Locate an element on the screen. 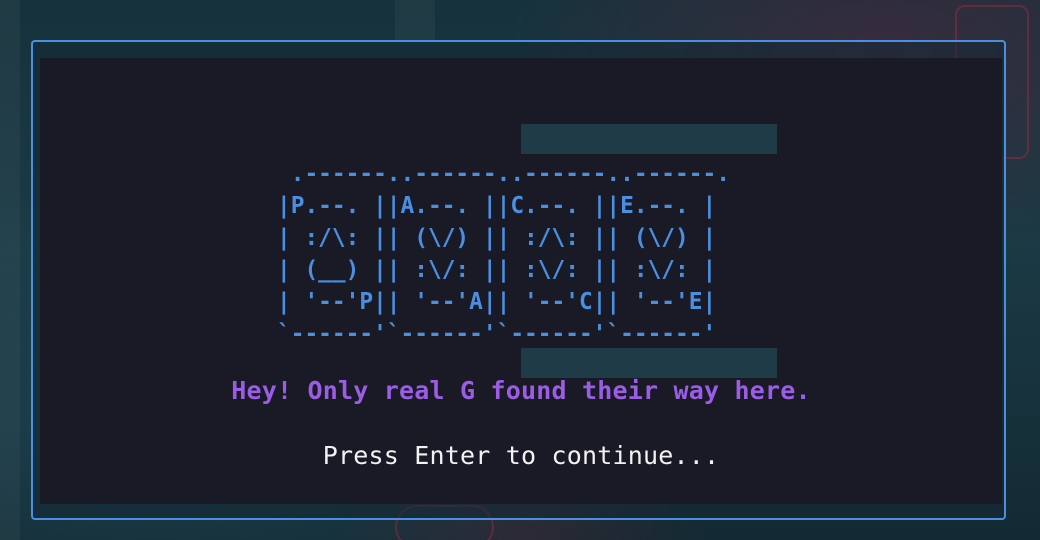 Image resolution: width=1040 pixels, height=540 pixels. welcome-message: Hey! Only real G found their way here. is located at coordinates (521, 390).